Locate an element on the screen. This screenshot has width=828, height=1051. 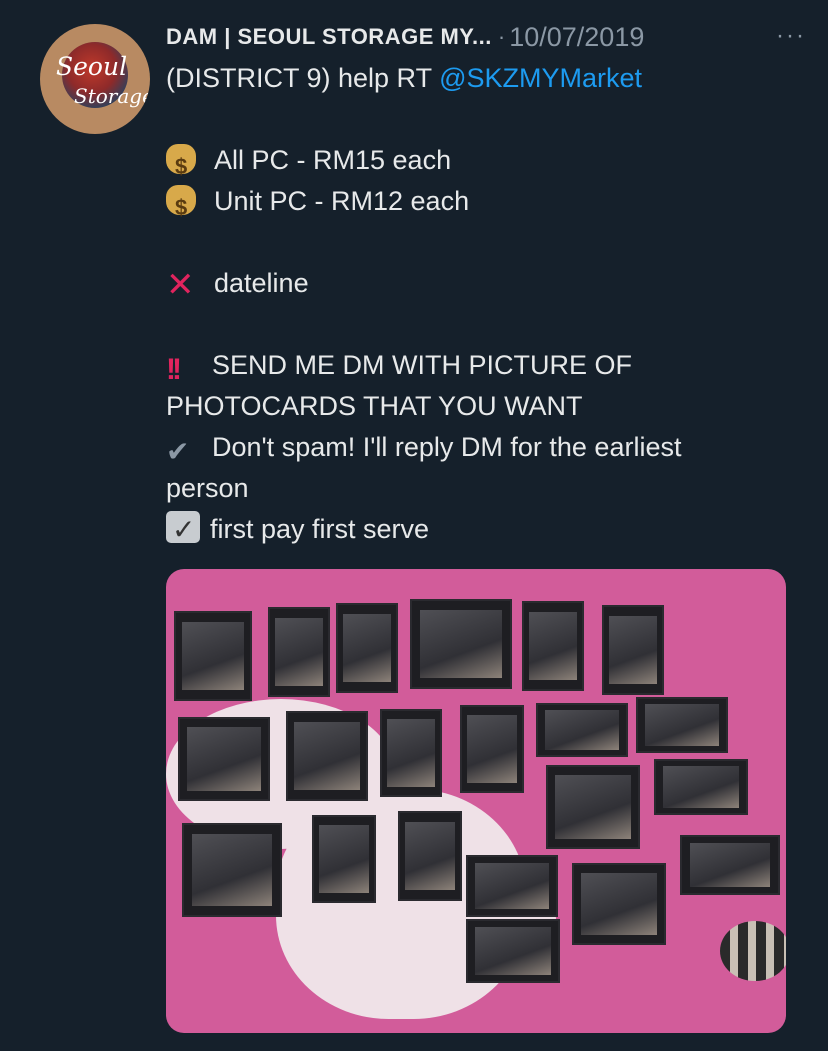
price-unit-line: Unit PC - RM12 each is located at coordinates (486, 204).